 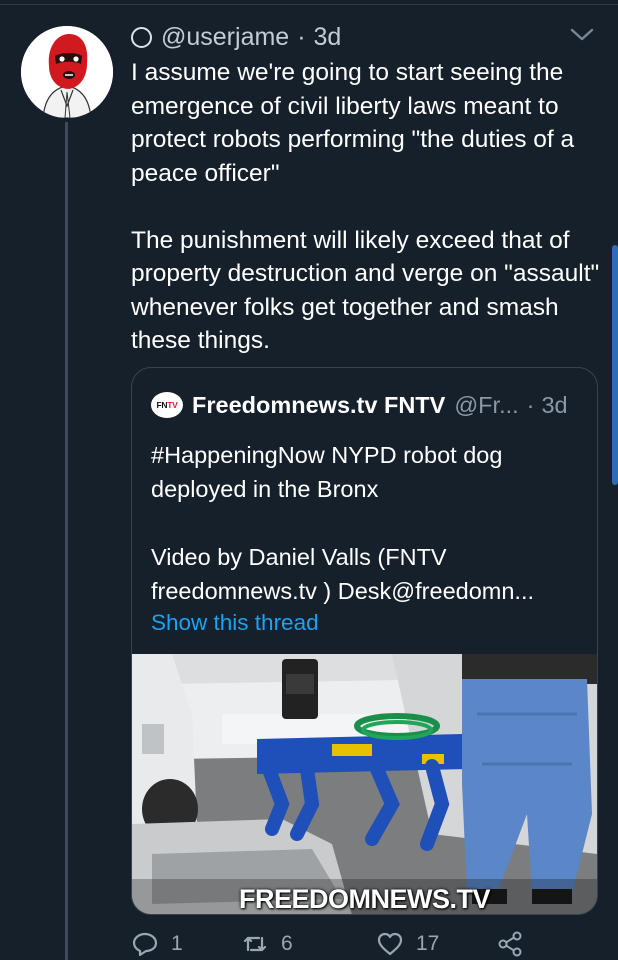 I want to click on logo-text-fn: FN, so click(x=162, y=405).